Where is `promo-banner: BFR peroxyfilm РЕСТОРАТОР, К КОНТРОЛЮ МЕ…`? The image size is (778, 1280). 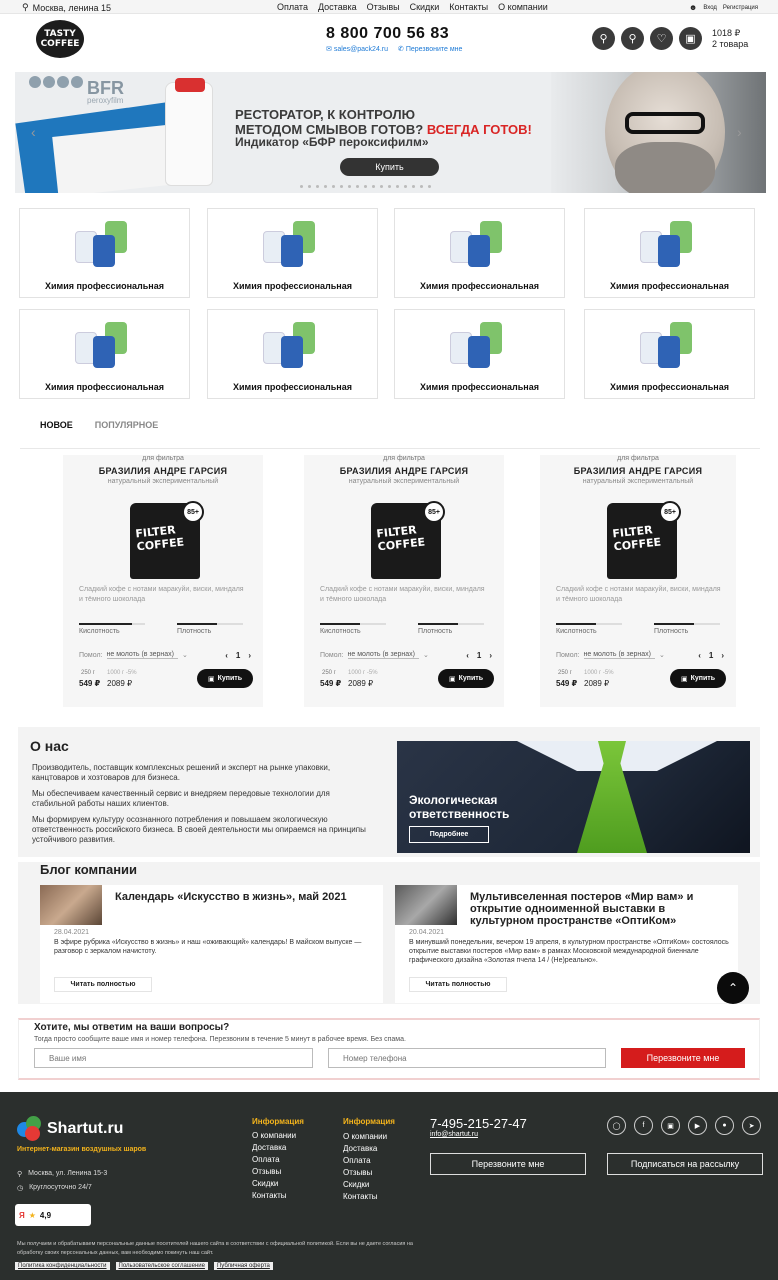
promo-banner: BFR peroxyfilm РЕСТОРАТОР, К КОНТРОЛЮ МЕ… is located at coordinates (390, 132).